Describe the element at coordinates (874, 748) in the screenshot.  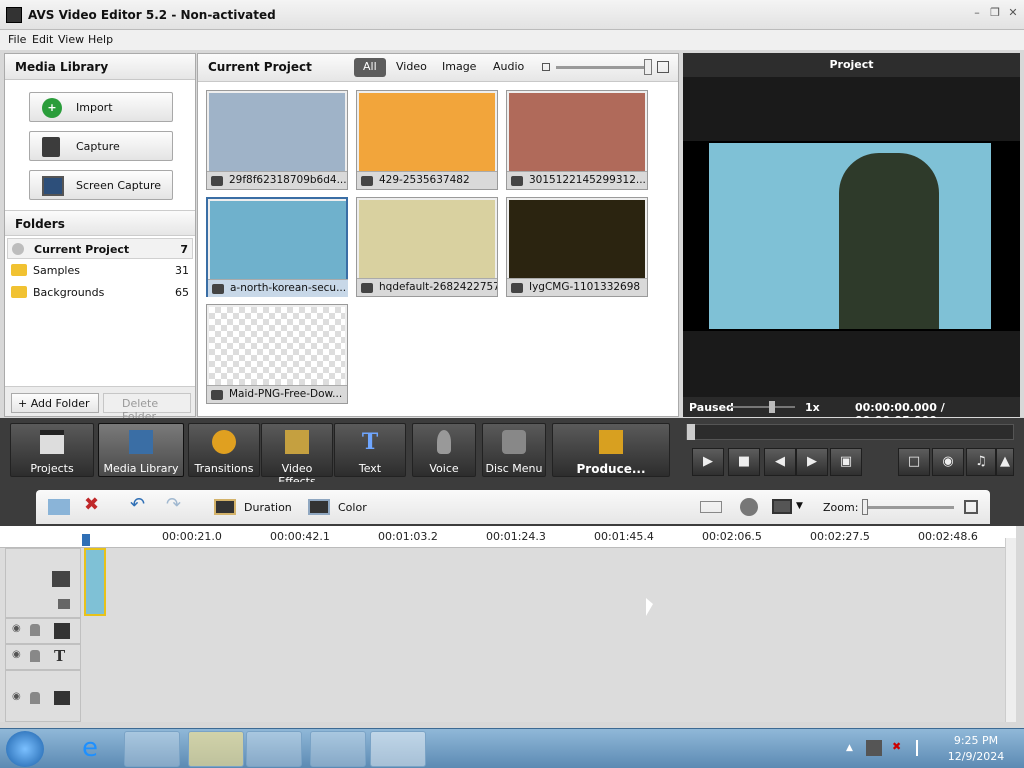
I see `network-icon` at that location.